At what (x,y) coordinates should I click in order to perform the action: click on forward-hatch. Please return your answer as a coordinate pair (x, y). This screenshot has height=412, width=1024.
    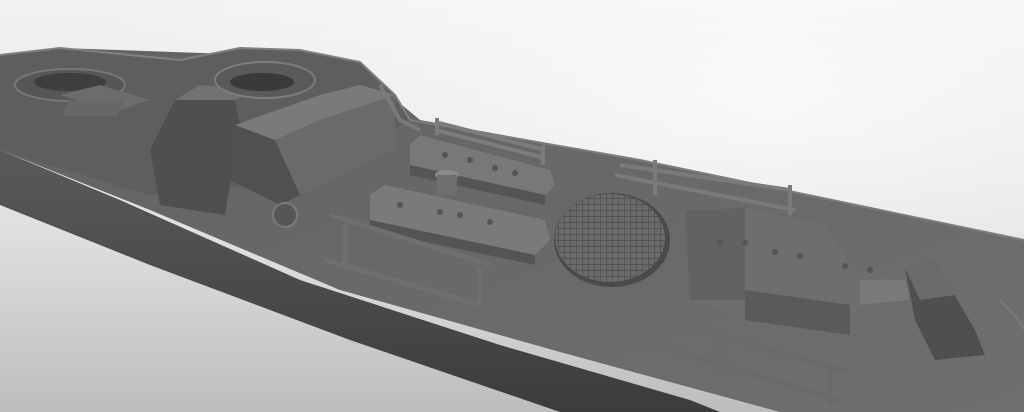
    Looking at the image, I should click on (93, 108).